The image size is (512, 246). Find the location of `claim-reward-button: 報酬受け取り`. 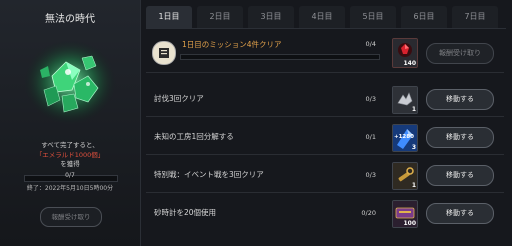

claim-reward-button: 報酬受け取り is located at coordinates (460, 53).